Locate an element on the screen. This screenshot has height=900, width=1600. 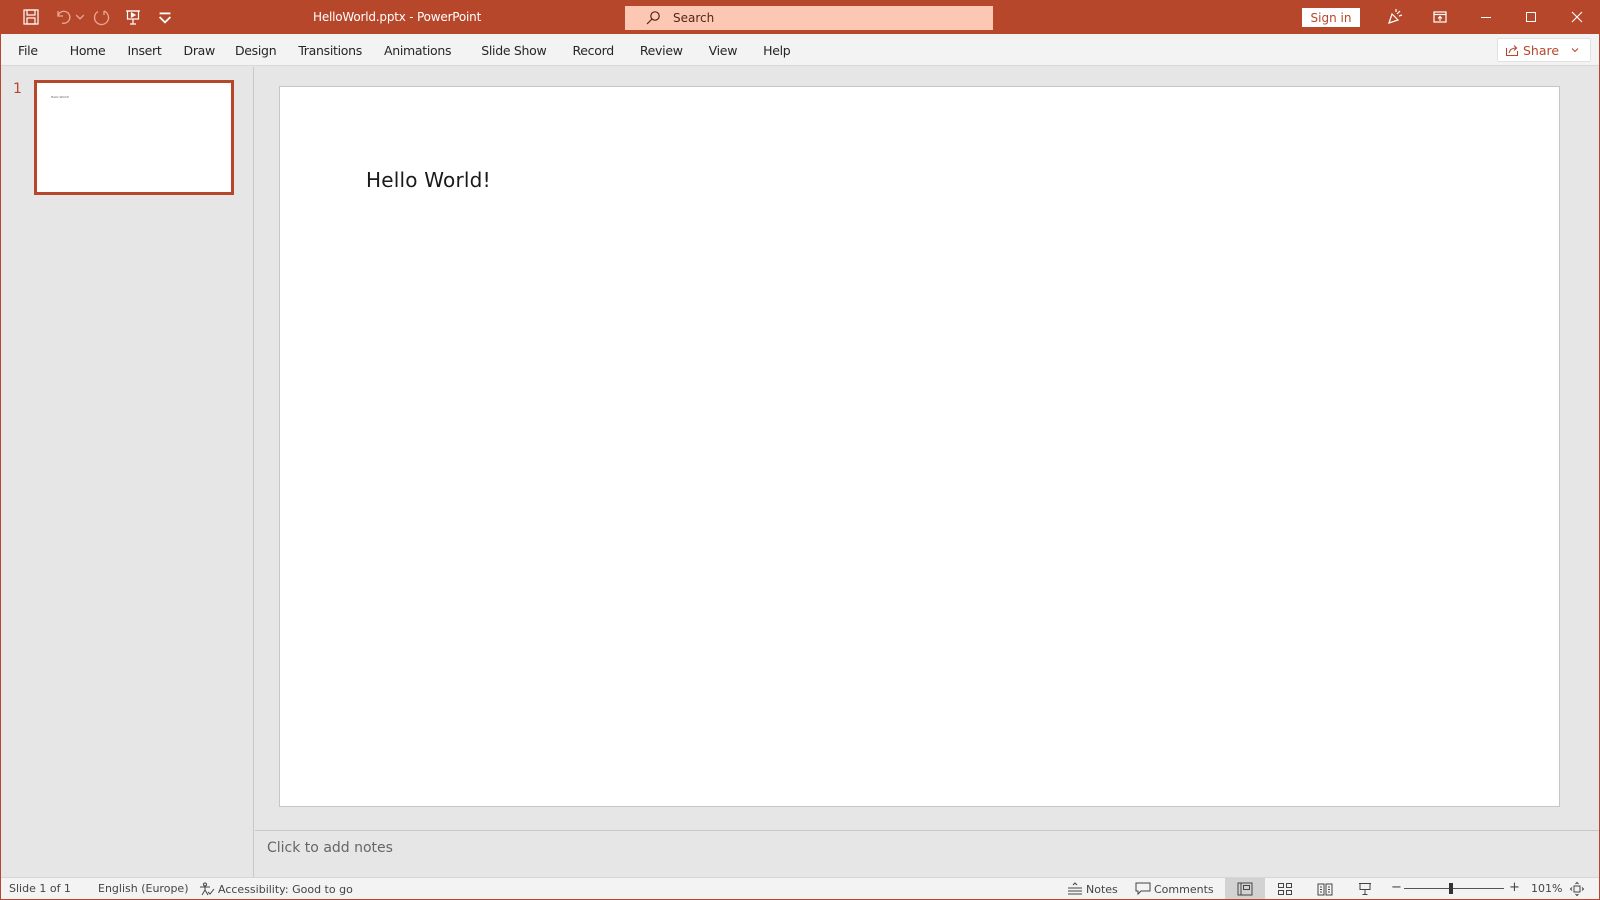
close-button is located at coordinates (1577, 17).